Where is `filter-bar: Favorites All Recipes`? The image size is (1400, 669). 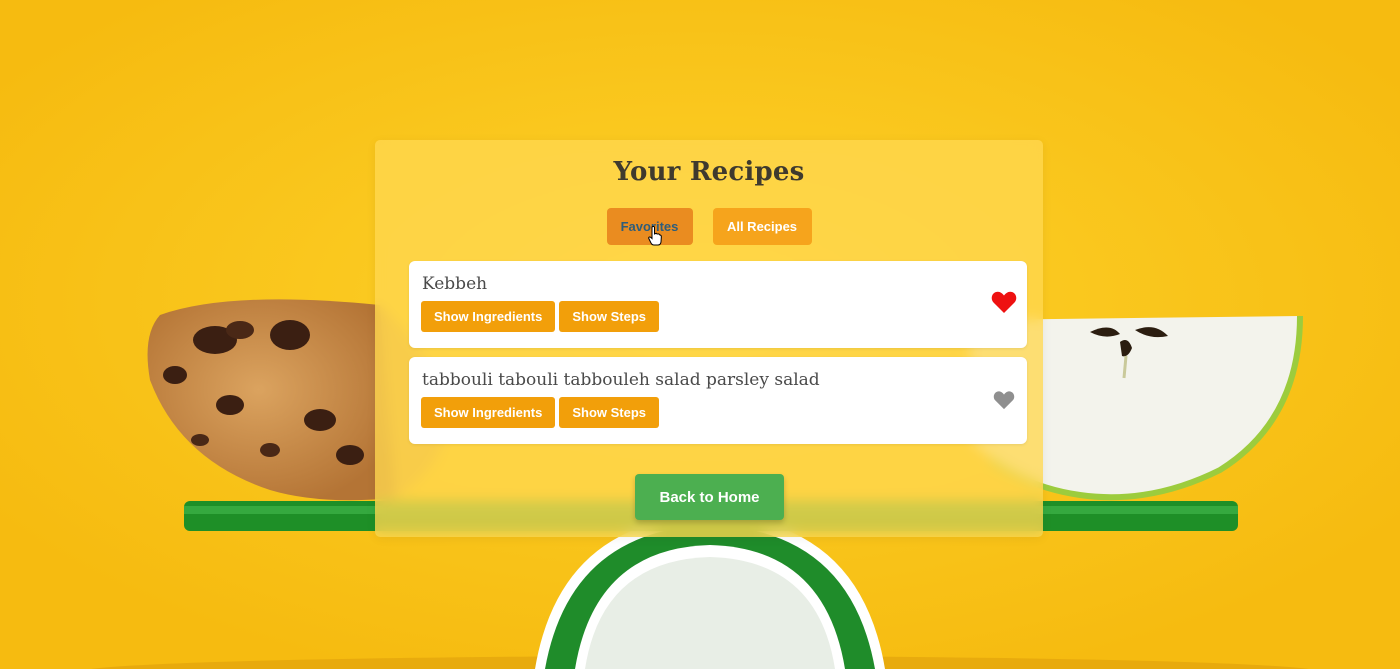
filter-bar: Favorites All Recipes is located at coordinates (709, 226).